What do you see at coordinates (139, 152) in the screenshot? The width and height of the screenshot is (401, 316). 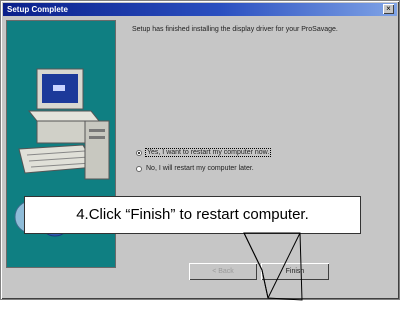 I see `restart-now-radio` at bounding box center [139, 152].